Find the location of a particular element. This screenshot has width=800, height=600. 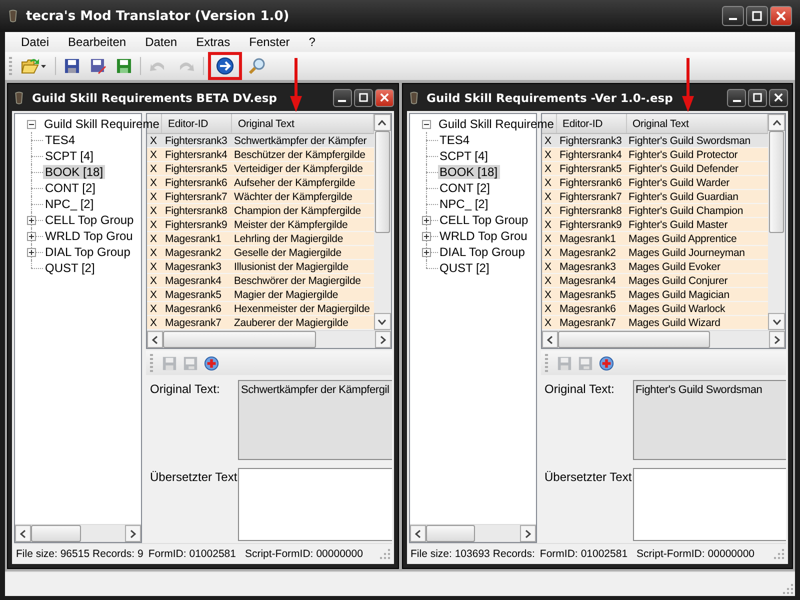

table-row: X Fightersrank8 Champion der Kämpfergilde is located at coordinates (260, 211).